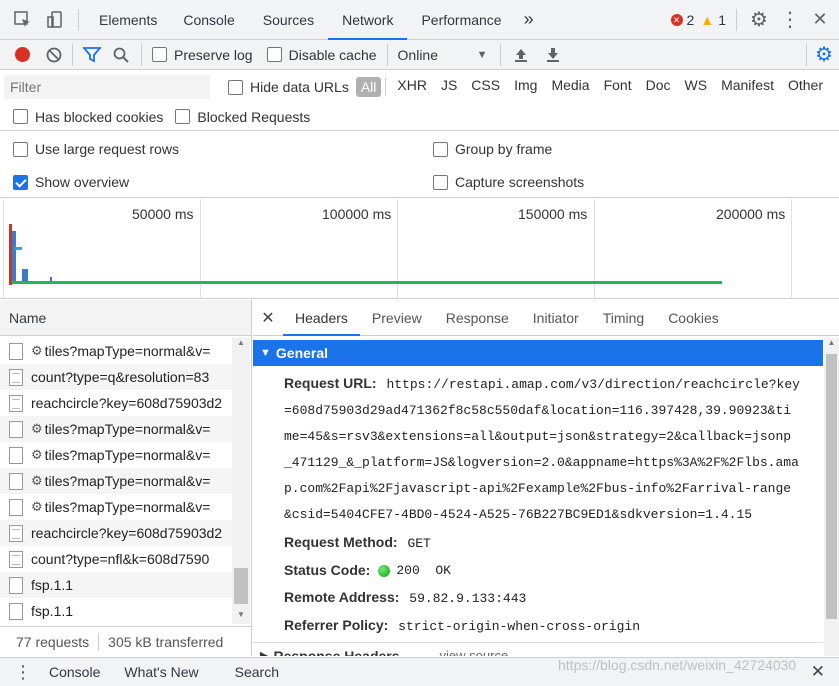 The height and width of the screenshot is (686, 839). I want to click on type-filter-media: Media, so click(570, 87).